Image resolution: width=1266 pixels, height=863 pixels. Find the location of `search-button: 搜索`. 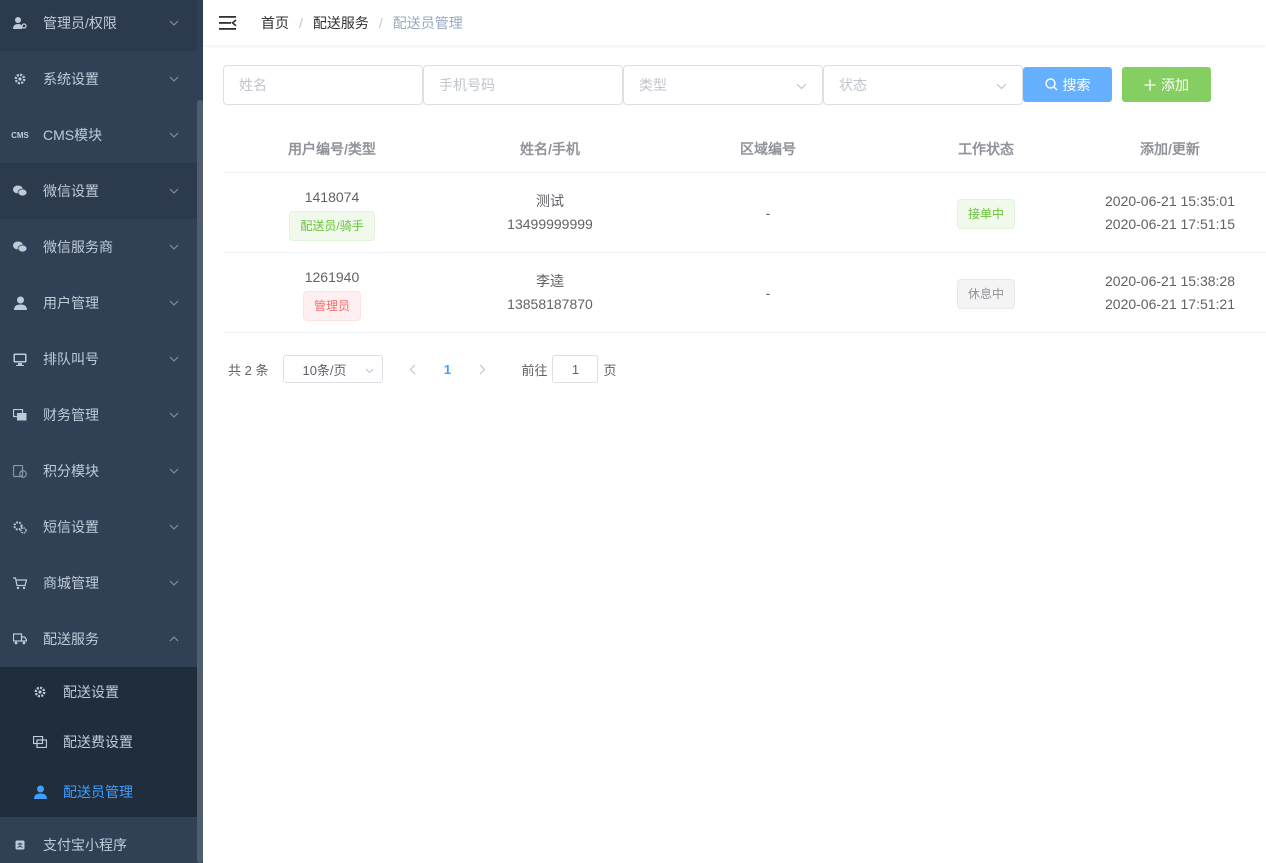

search-button: 搜索 is located at coordinates (1067, 84).